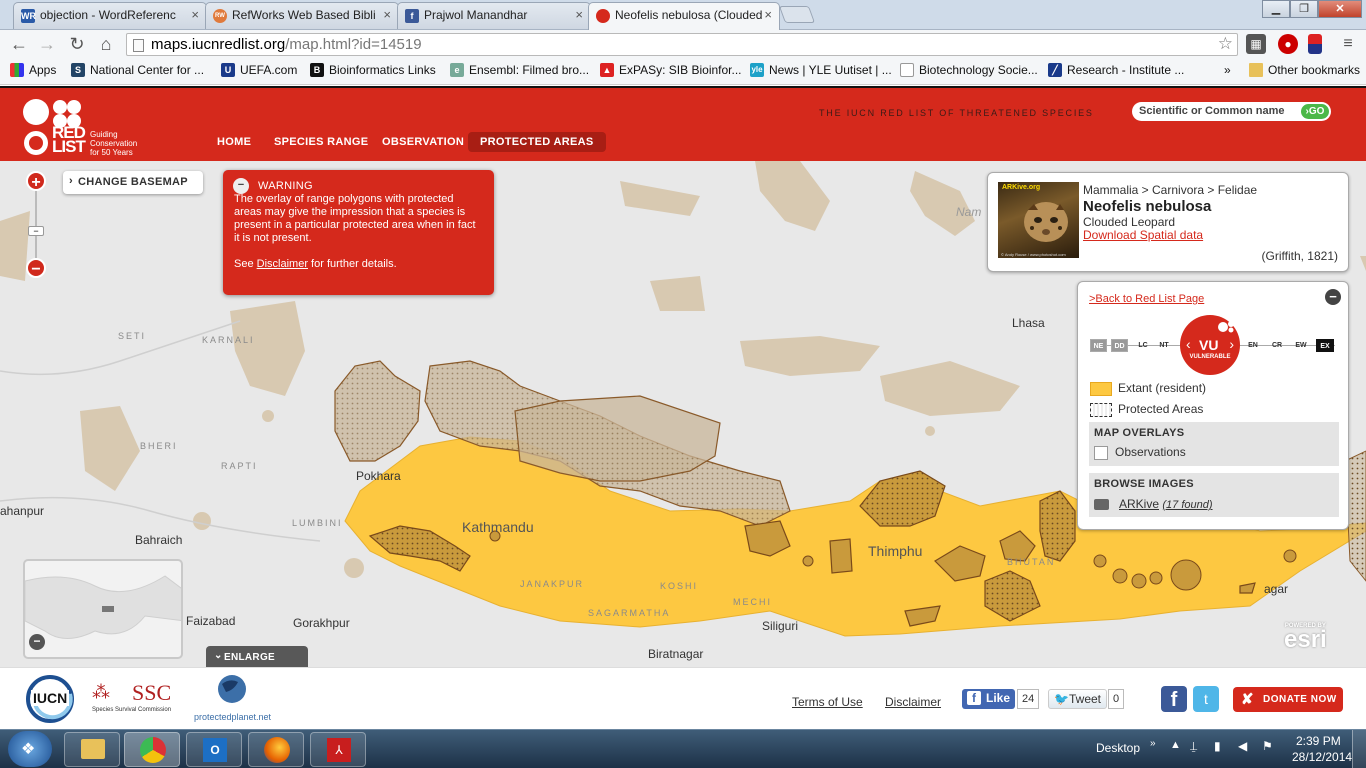 This screenshot has width=1366, height=768. Describe the element at coordinates (1174, 699) in the screenshot. I see `facebook-page-icon: f` at that location.